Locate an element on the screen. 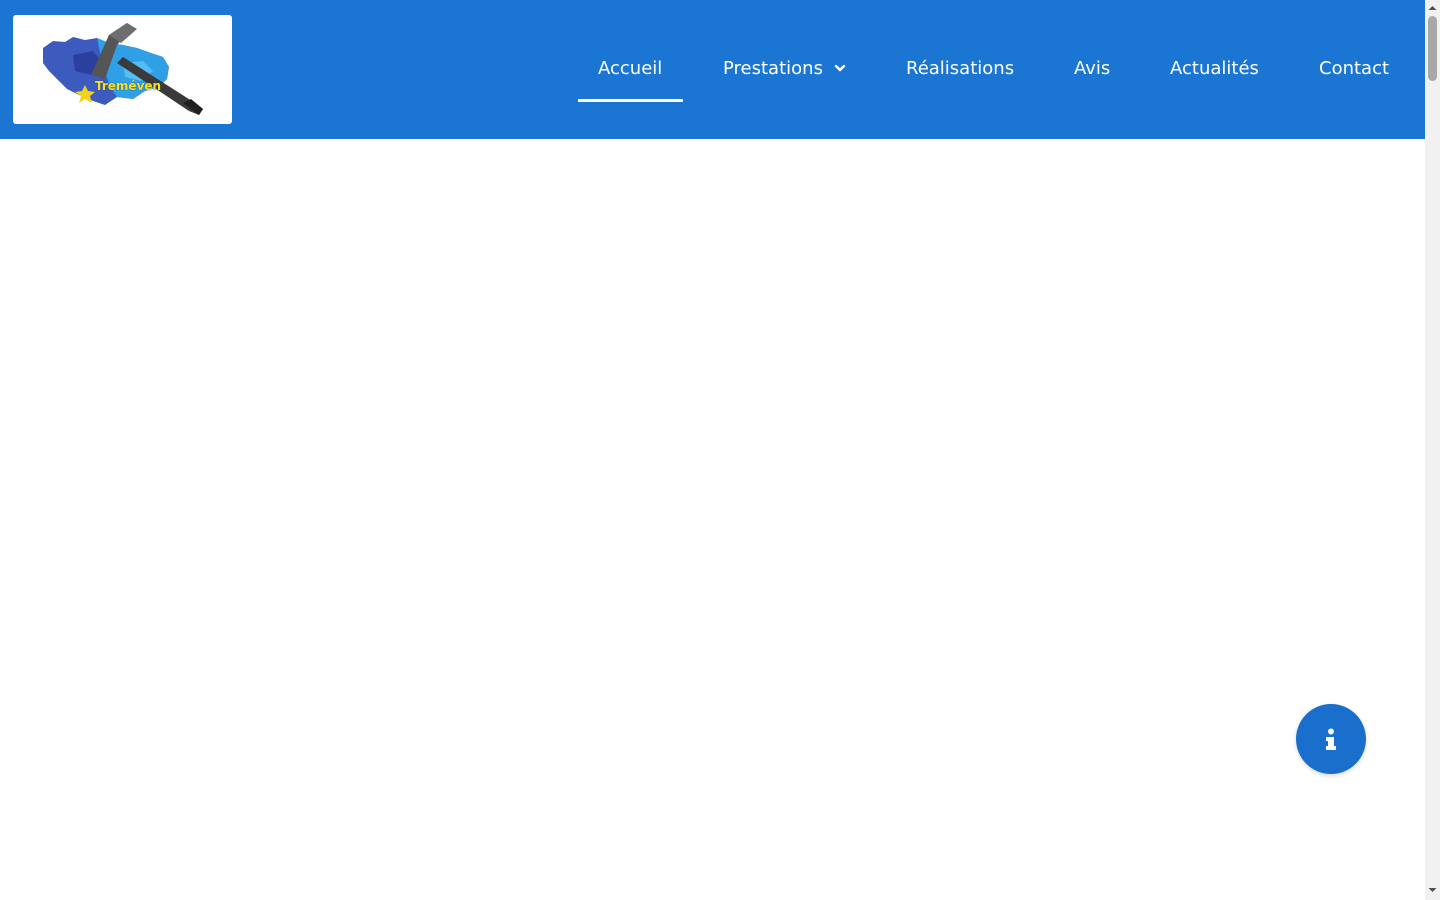 Image resolution: width=1440 pixels, height=900 pixels. nav-item-label: Réalisations is located at coordinates (960, 68).